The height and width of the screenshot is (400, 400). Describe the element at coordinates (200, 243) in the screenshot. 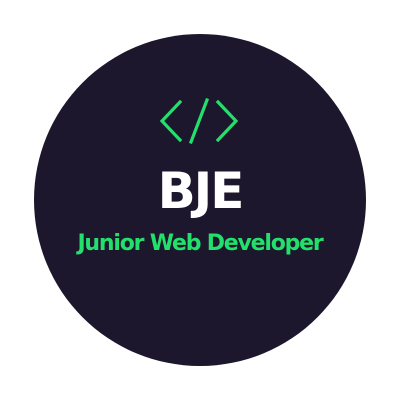

I see `logo-tagline: Junior Web Developer` at that location.